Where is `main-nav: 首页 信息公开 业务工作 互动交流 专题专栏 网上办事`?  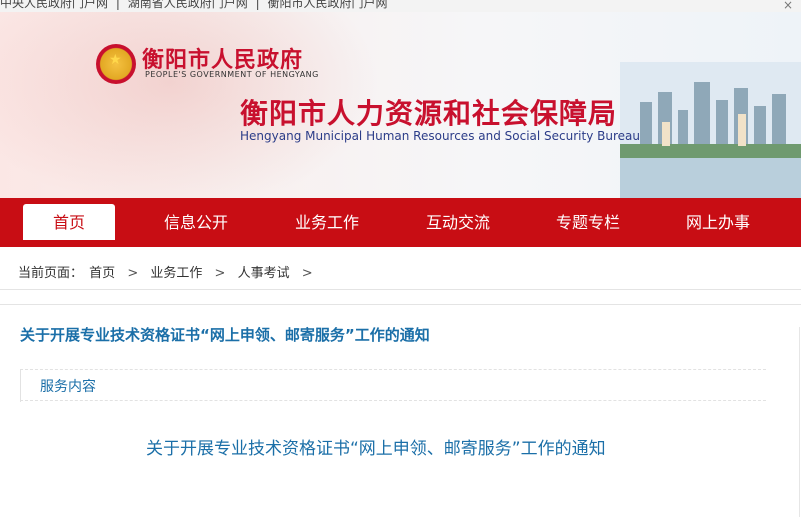
main-nav: 首页 信息公开 业务工作 互动交流 专题专栏 网上办事 is located at coordinates (400, 222).